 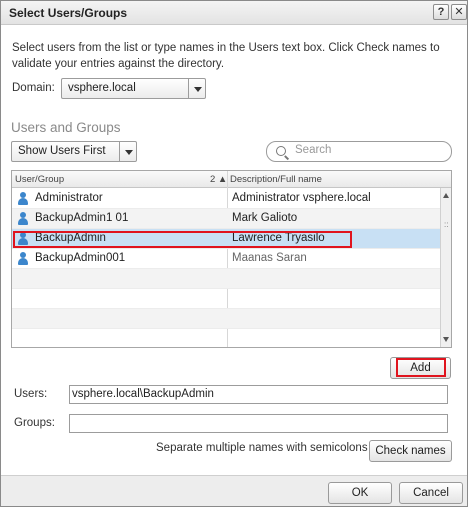 What do you see at coordinates (69, 198) in the screenshot?
I see `row-user-name: Administrator` at bounding box center [69, 198].